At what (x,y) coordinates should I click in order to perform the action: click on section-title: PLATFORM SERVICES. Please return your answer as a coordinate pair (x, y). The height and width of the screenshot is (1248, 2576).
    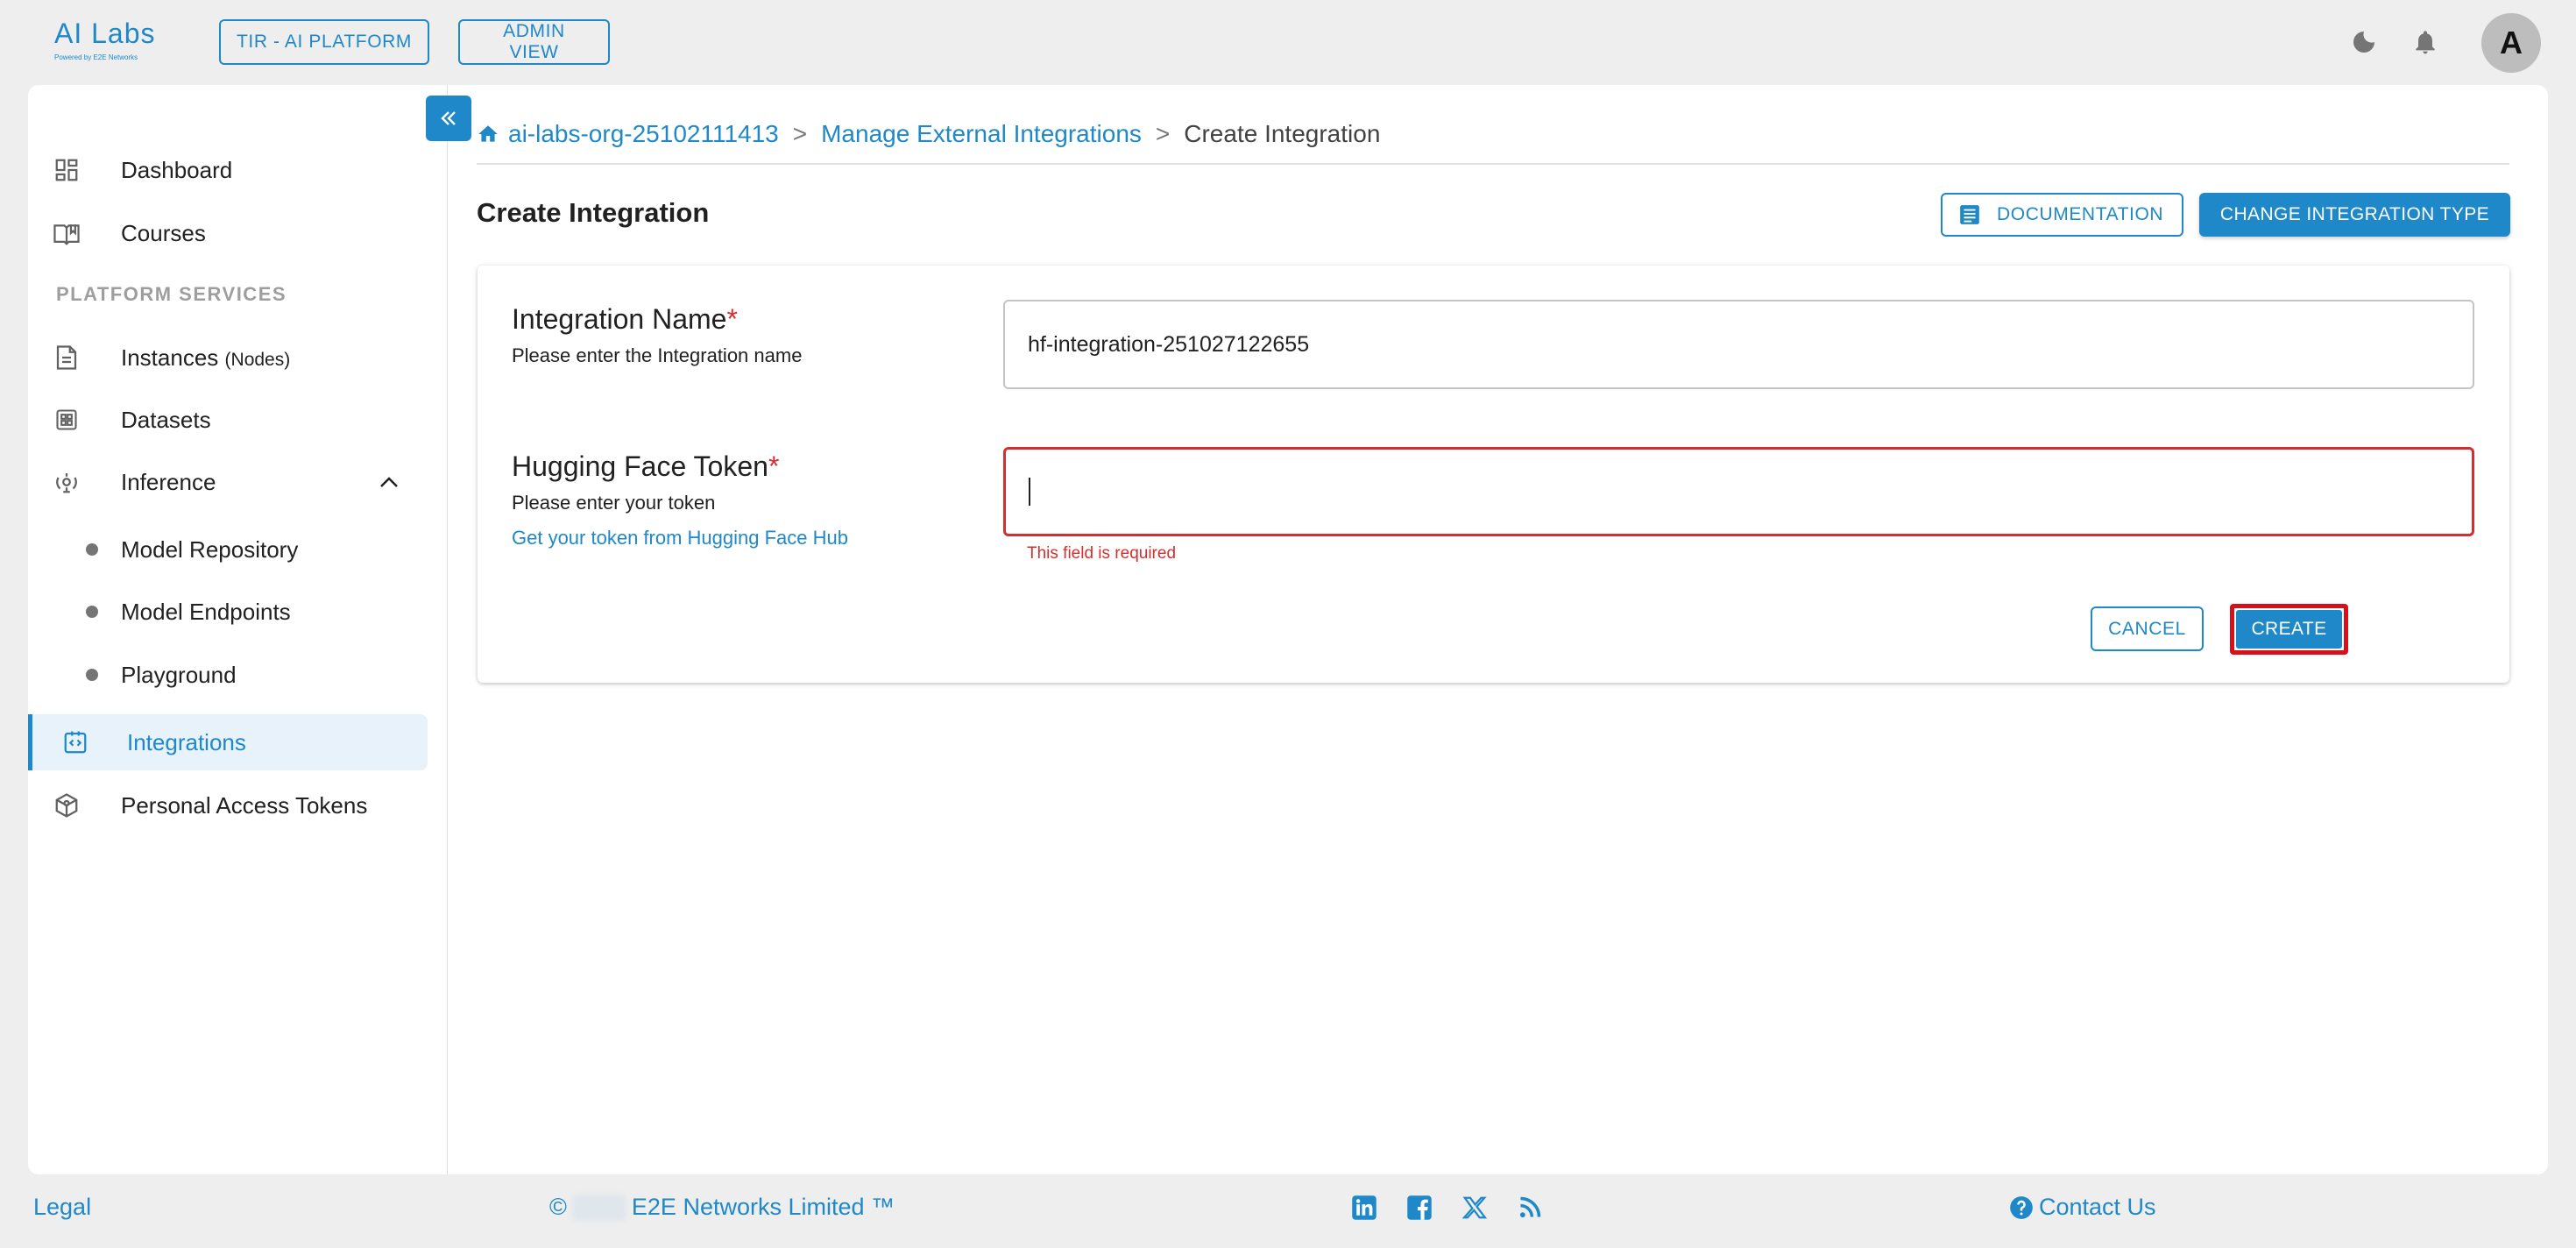
    Looking at the image, I should click on (171, 294).